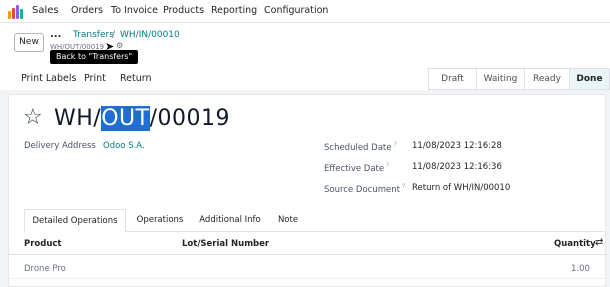  Describe the element at coordinates (357, 168) in the screenshot. I see `effective-date-label: Effective Date?` at that location.